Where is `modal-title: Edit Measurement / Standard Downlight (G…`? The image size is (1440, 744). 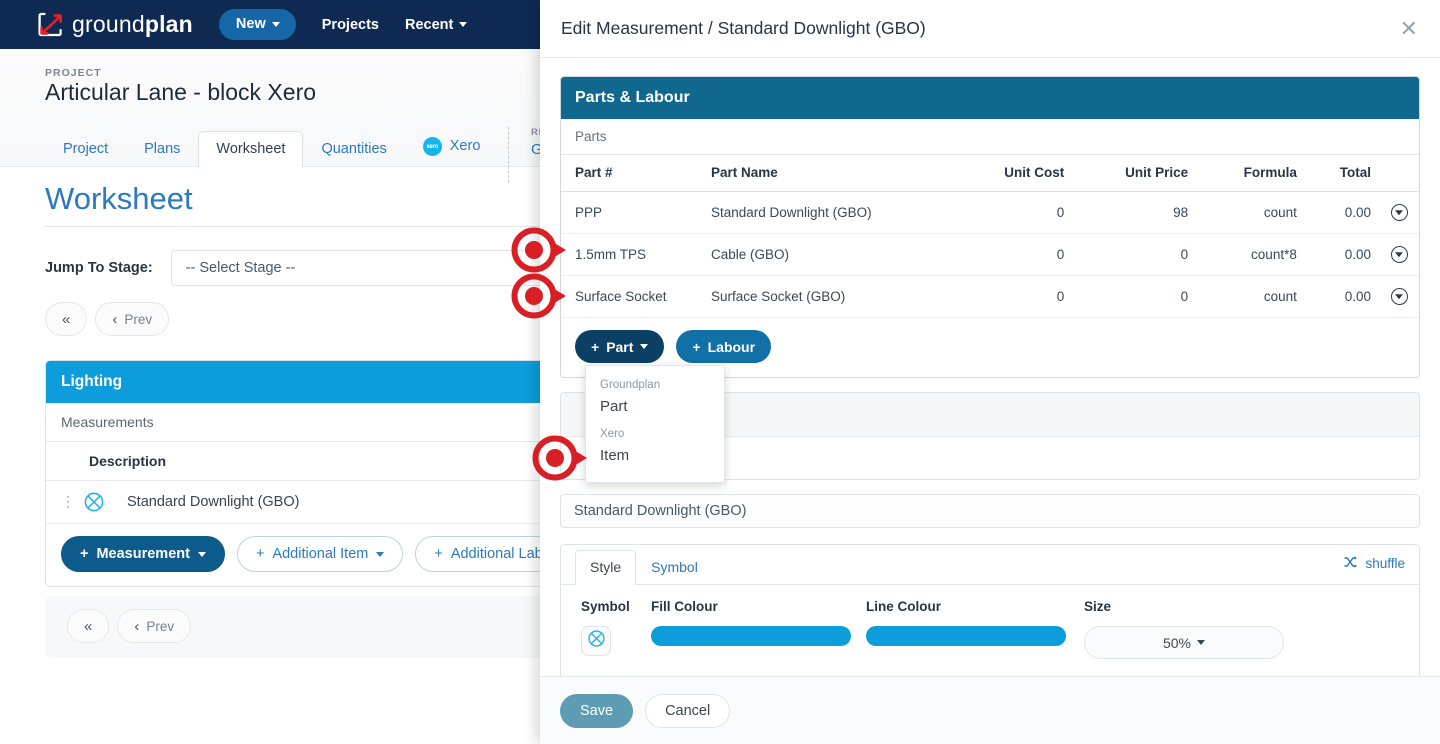
modal-title: Edit Measurement / Standard Downlight (G… is located at coordinates (743, 28).